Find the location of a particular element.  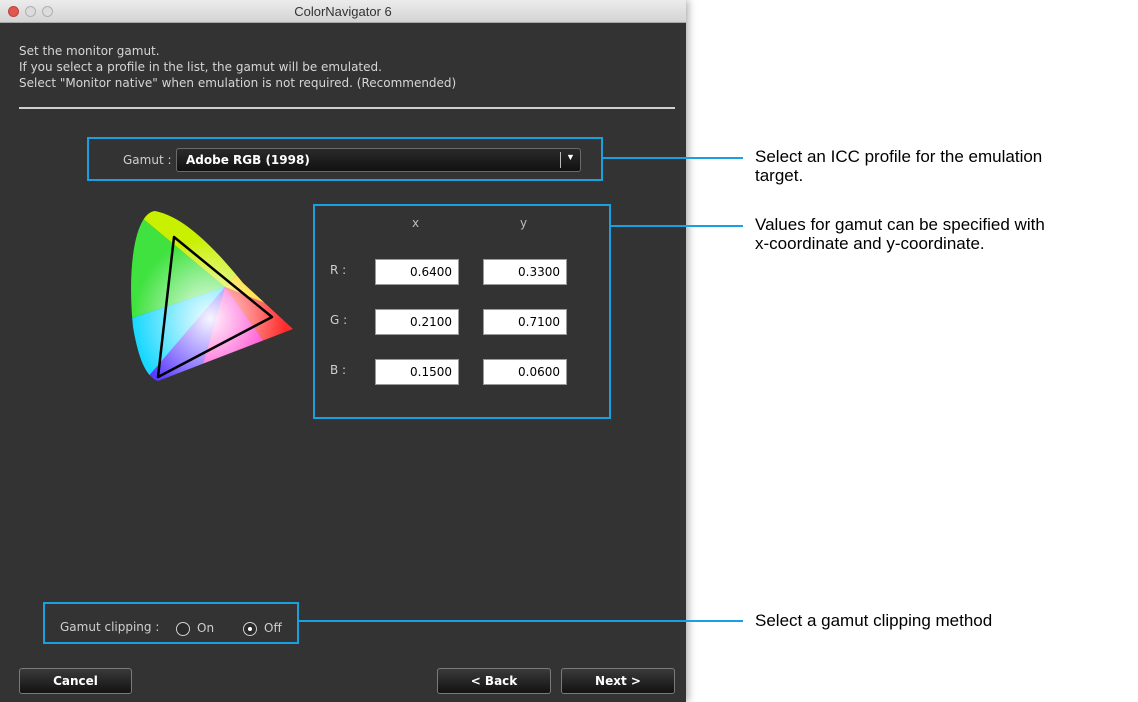

b-y-input: 0.0600 is located at coordinates (525, 372).